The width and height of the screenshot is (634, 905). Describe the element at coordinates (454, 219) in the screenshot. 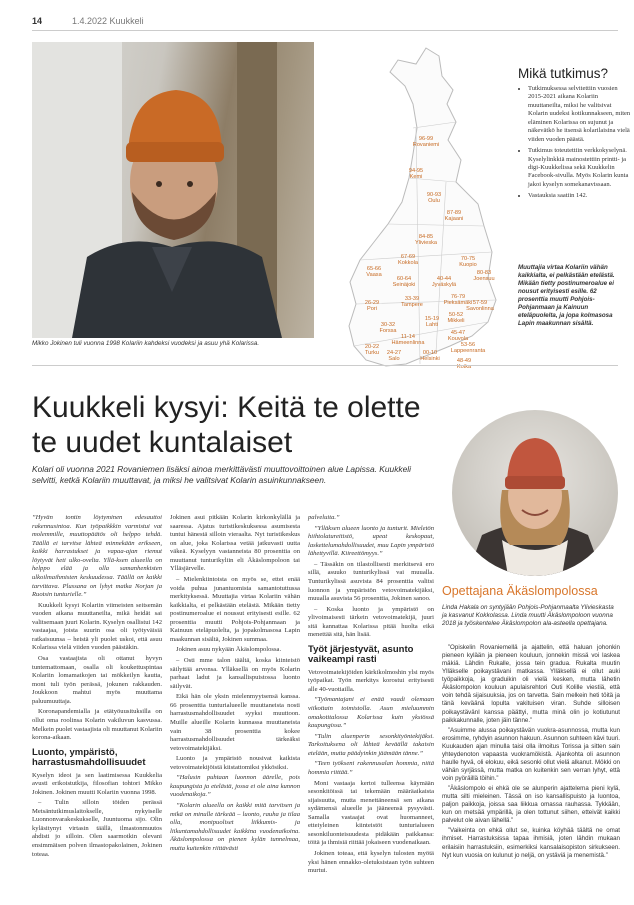

I see `map-region-name: Kajaani` at that location.